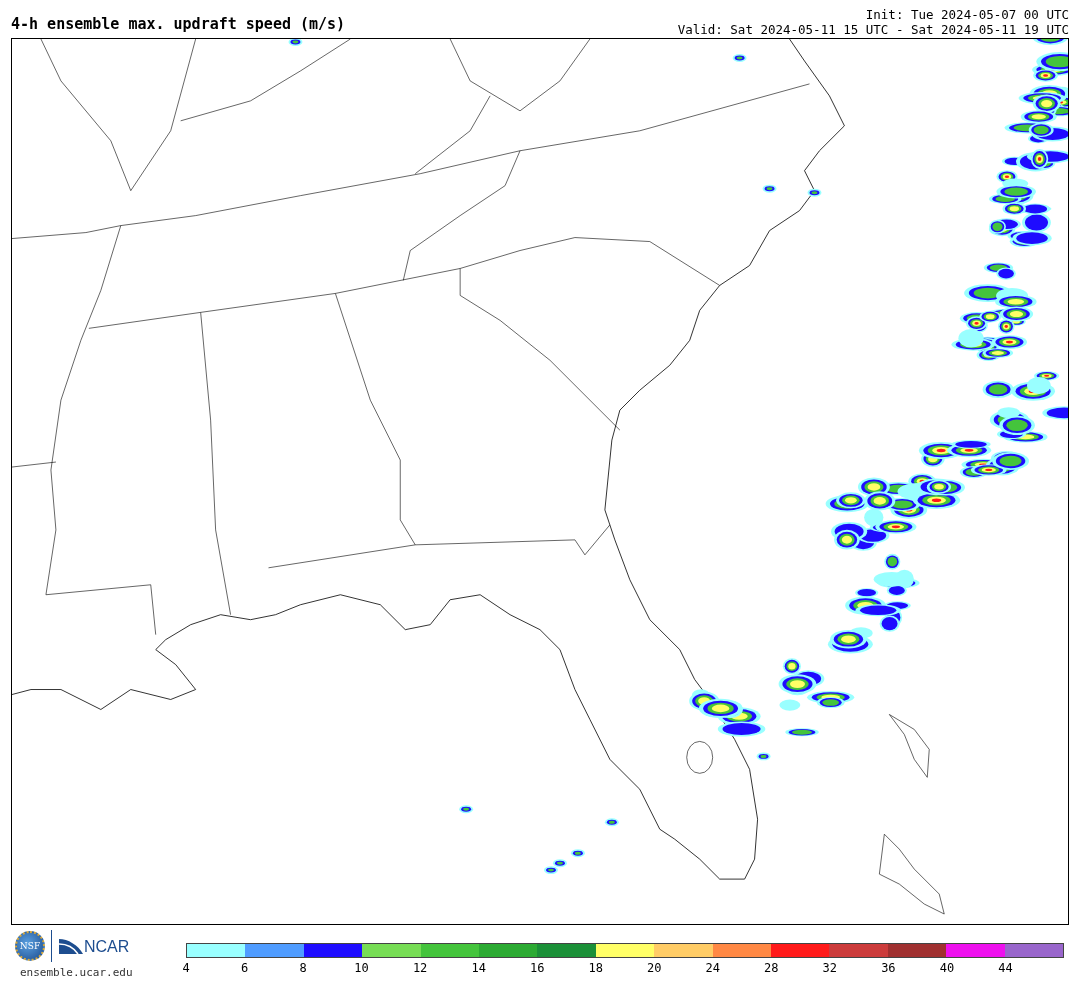  I want to click on ncar-logo: NCAR, so click(94, 946).